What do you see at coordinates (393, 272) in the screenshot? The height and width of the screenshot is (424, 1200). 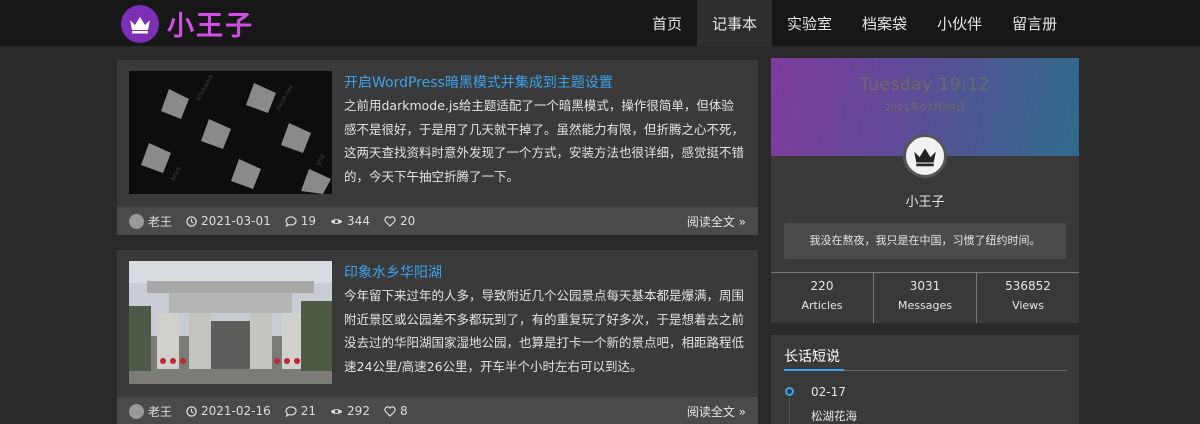 I see `post-title-link: 印象水乡华阳湖` at bounding box center [393, 272].